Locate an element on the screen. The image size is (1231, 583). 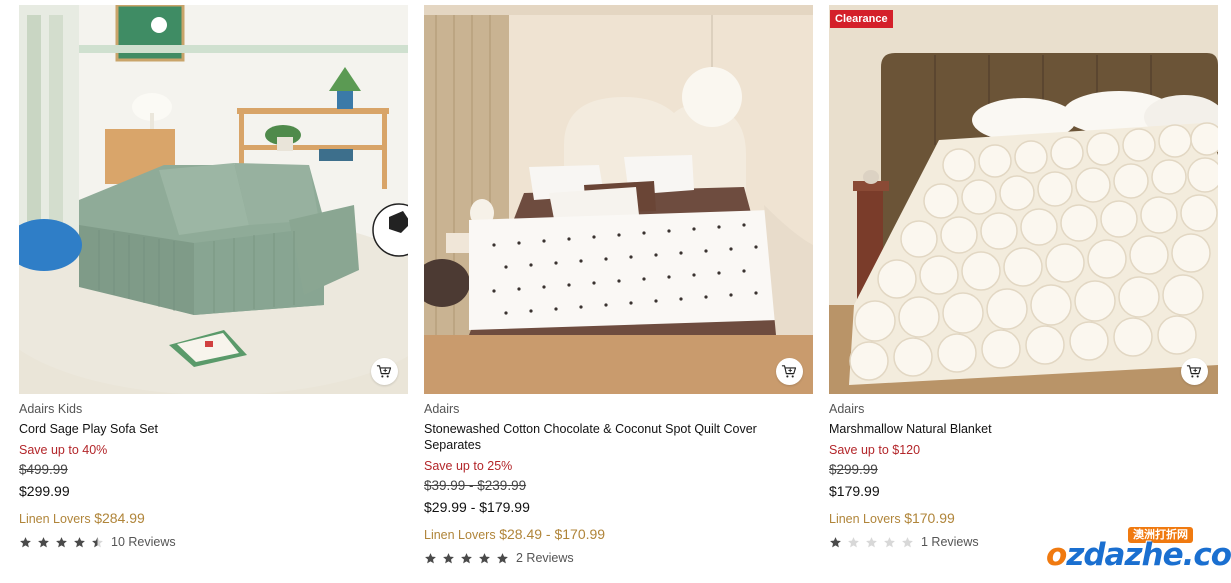
save-text: Save up to 25% is located at coordinates (468, 466).